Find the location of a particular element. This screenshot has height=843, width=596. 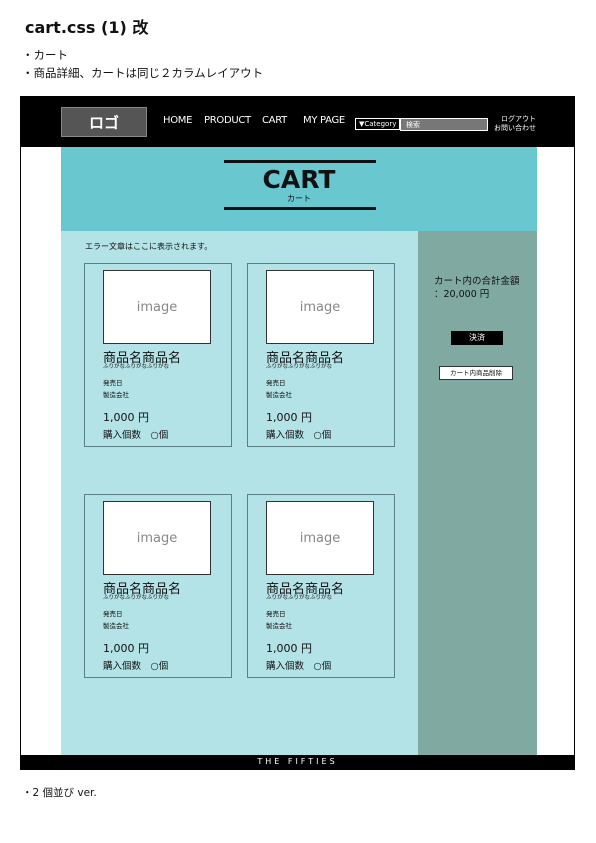

site-logo: ロゴ is located at coordinates (104, 122).